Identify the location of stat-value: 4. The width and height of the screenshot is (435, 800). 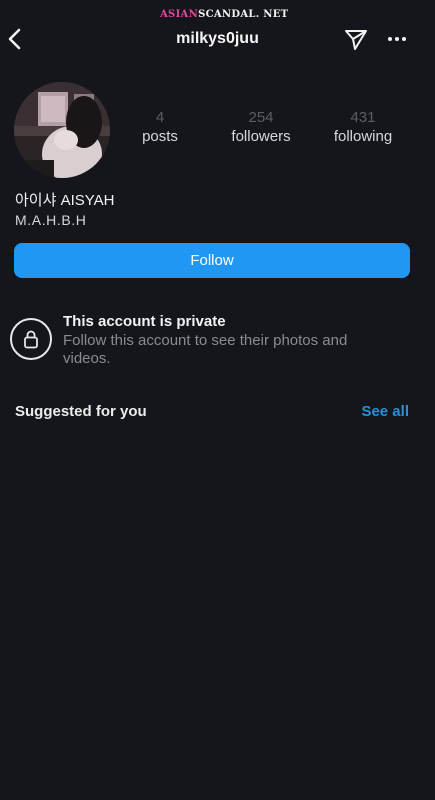
(160, 117).